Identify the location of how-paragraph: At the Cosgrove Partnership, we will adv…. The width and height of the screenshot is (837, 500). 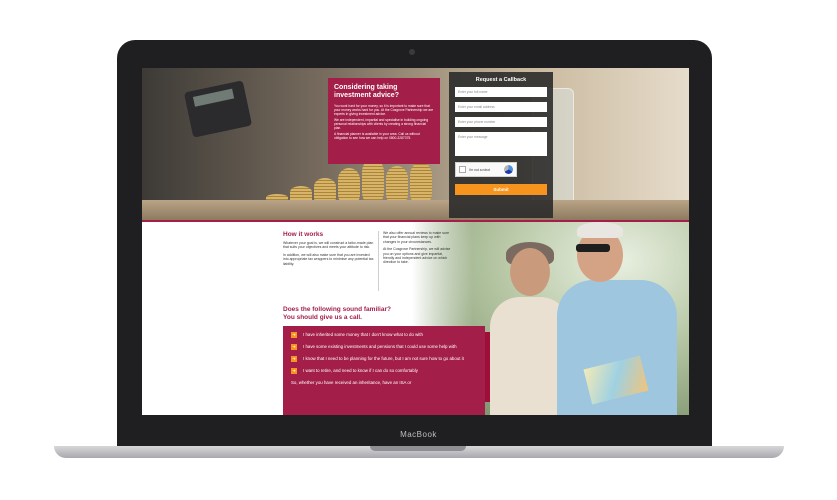
(417, 256).